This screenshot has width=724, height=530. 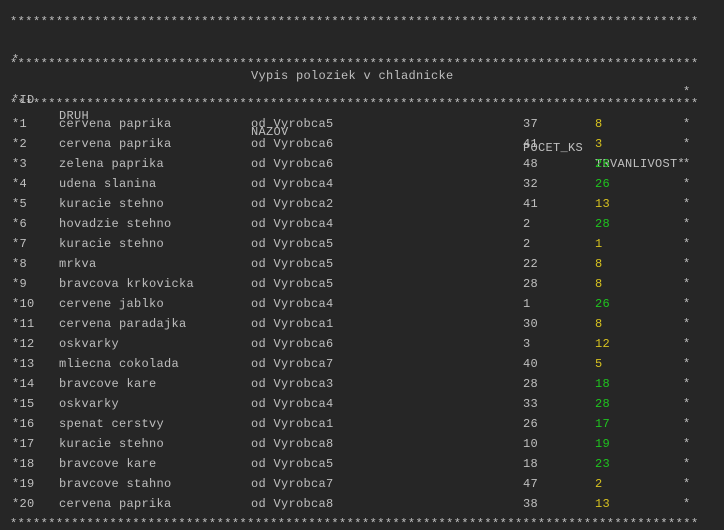 What do you see at coordinates (531, 444) in the screenshot?
I see `row-pocet: 10` at bounding box center [531, 444].